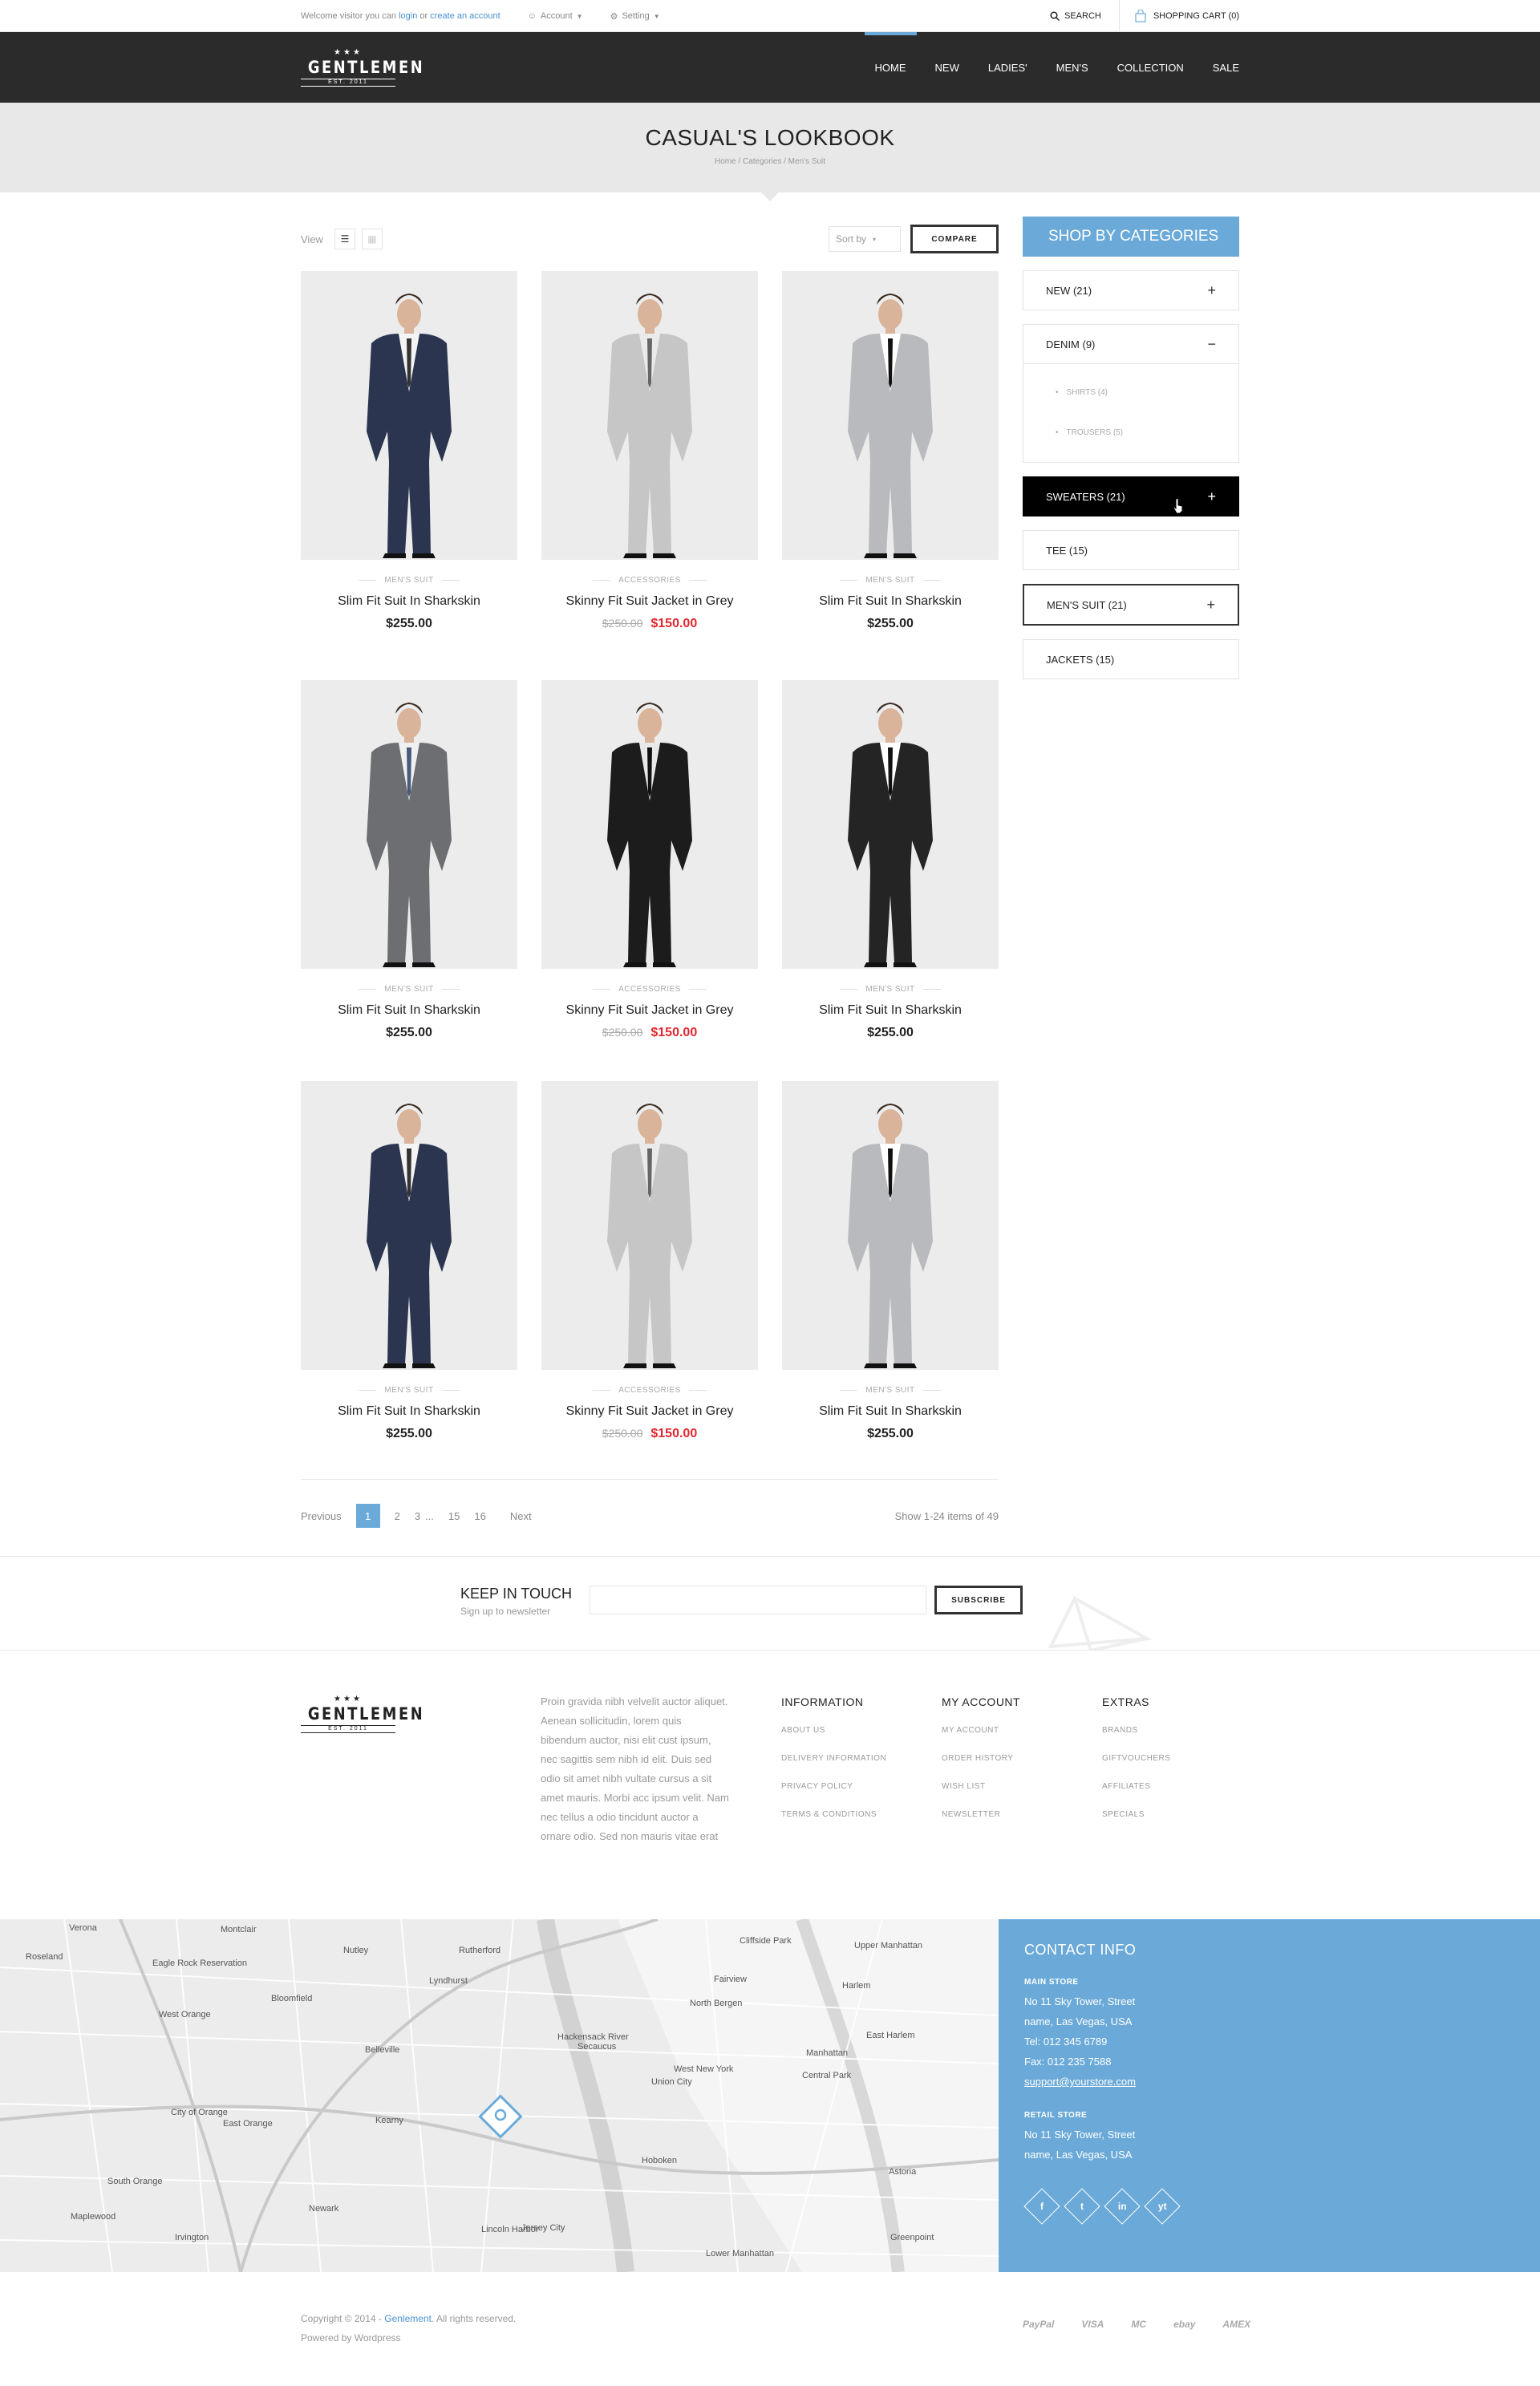  Describe the element at coordinates (635, 16) in the screenshot. I see `setting-dropdown: ⚙ Setting ▼` at that location.